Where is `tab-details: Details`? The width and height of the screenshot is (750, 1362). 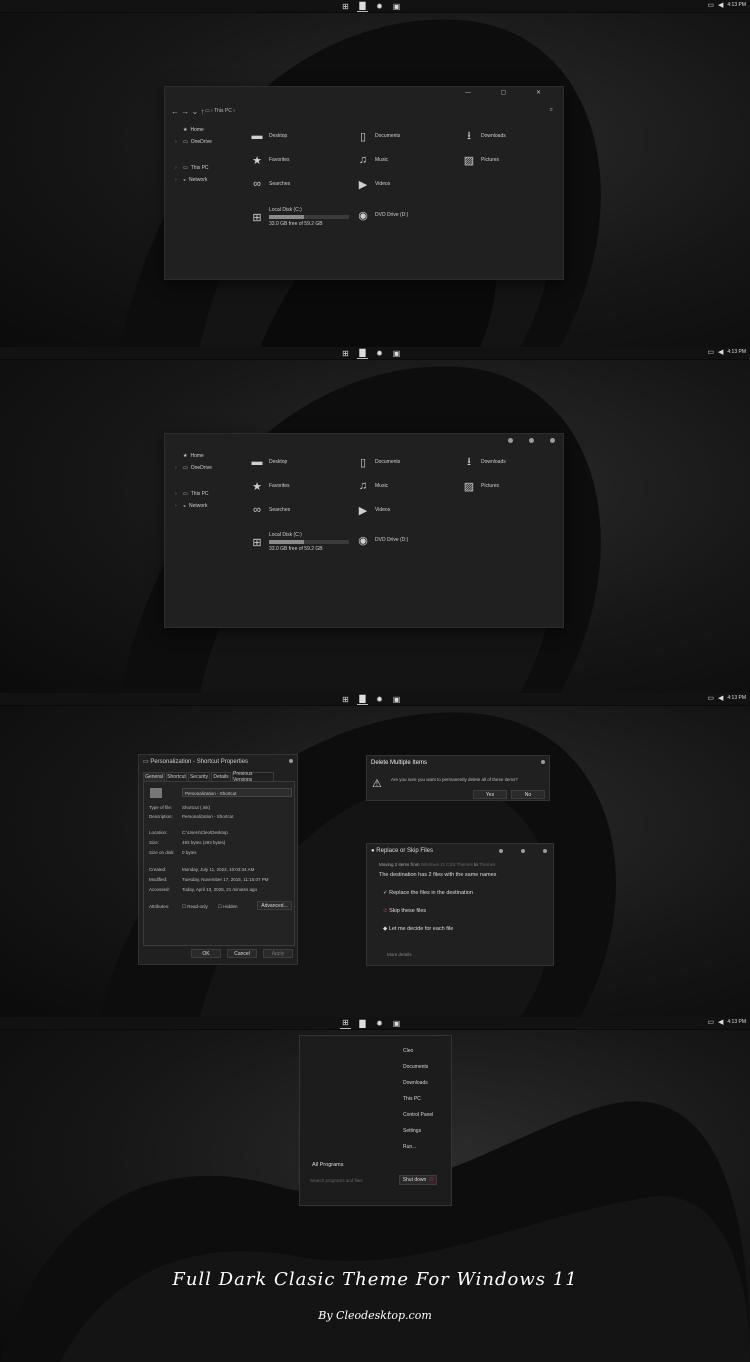
tab-details: Details is located at coordinates (221, 776).